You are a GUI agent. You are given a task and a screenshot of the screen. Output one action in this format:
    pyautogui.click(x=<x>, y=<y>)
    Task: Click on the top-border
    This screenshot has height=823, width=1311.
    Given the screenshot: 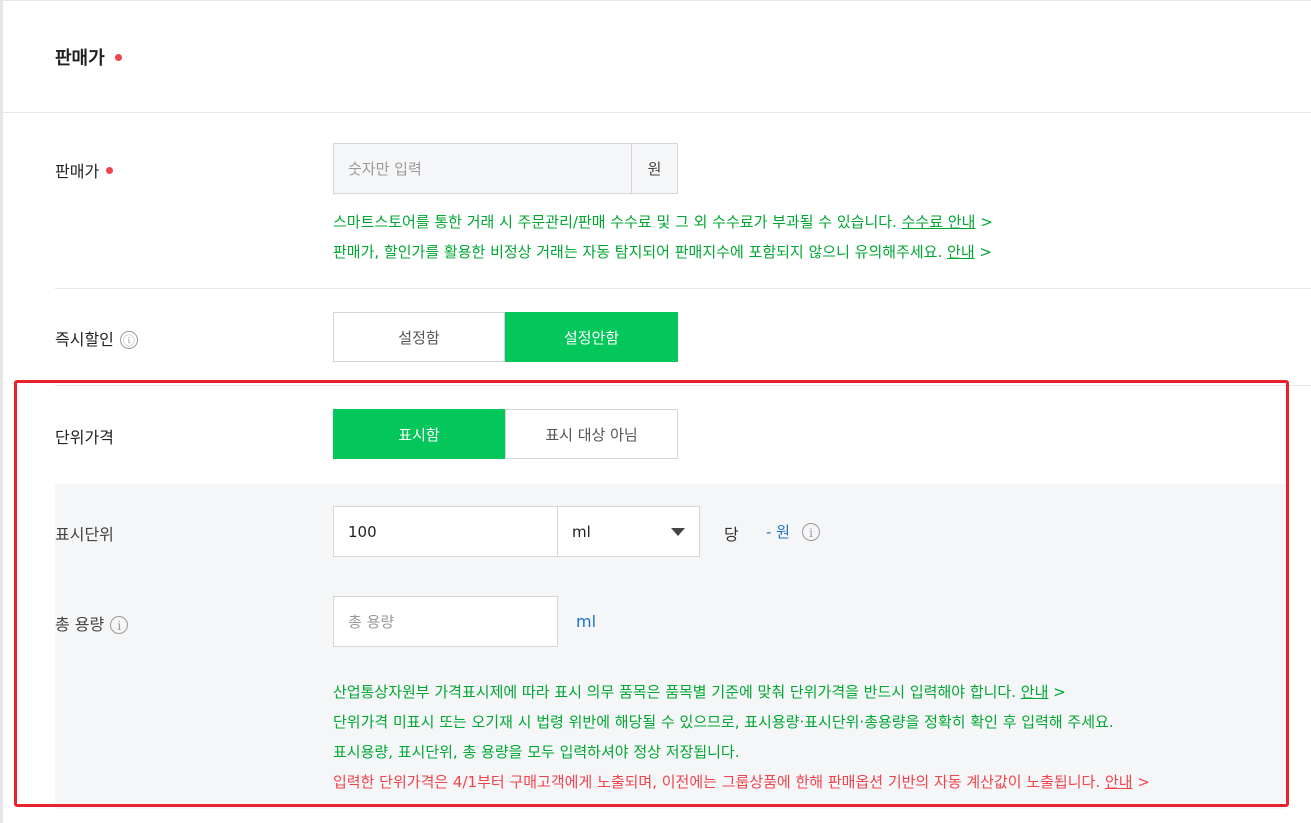 What is the action you would take?
    pyautogui.click(x=655, y=0)
    